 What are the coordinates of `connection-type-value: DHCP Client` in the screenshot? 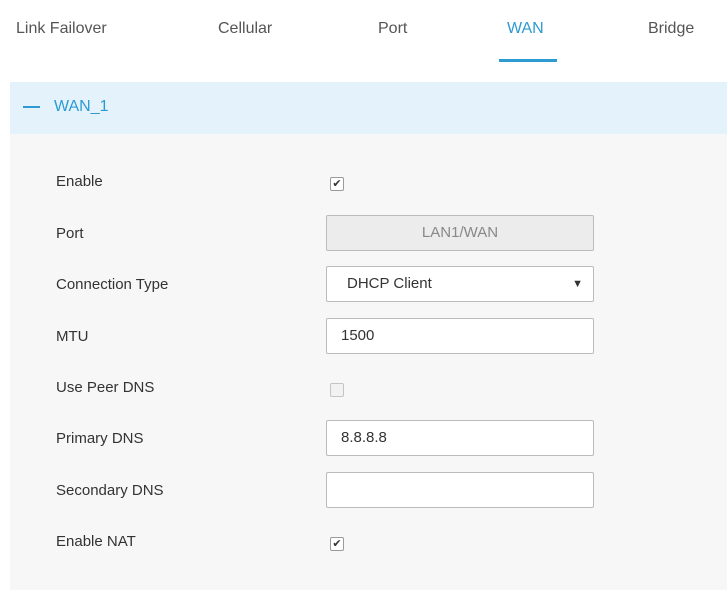 It's located at (389, 283).